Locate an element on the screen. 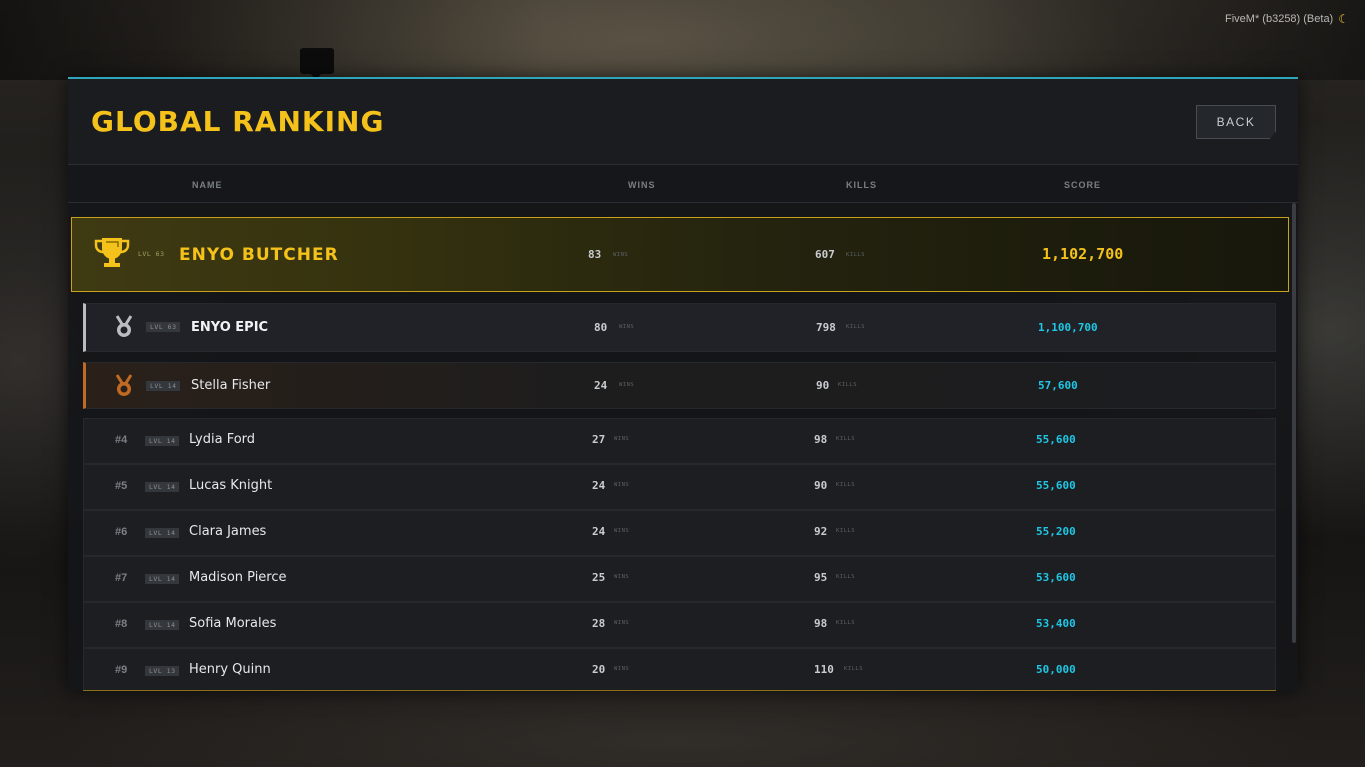 The image size is (1365, 767). trophy-icon is located at coordinates (112, 254).